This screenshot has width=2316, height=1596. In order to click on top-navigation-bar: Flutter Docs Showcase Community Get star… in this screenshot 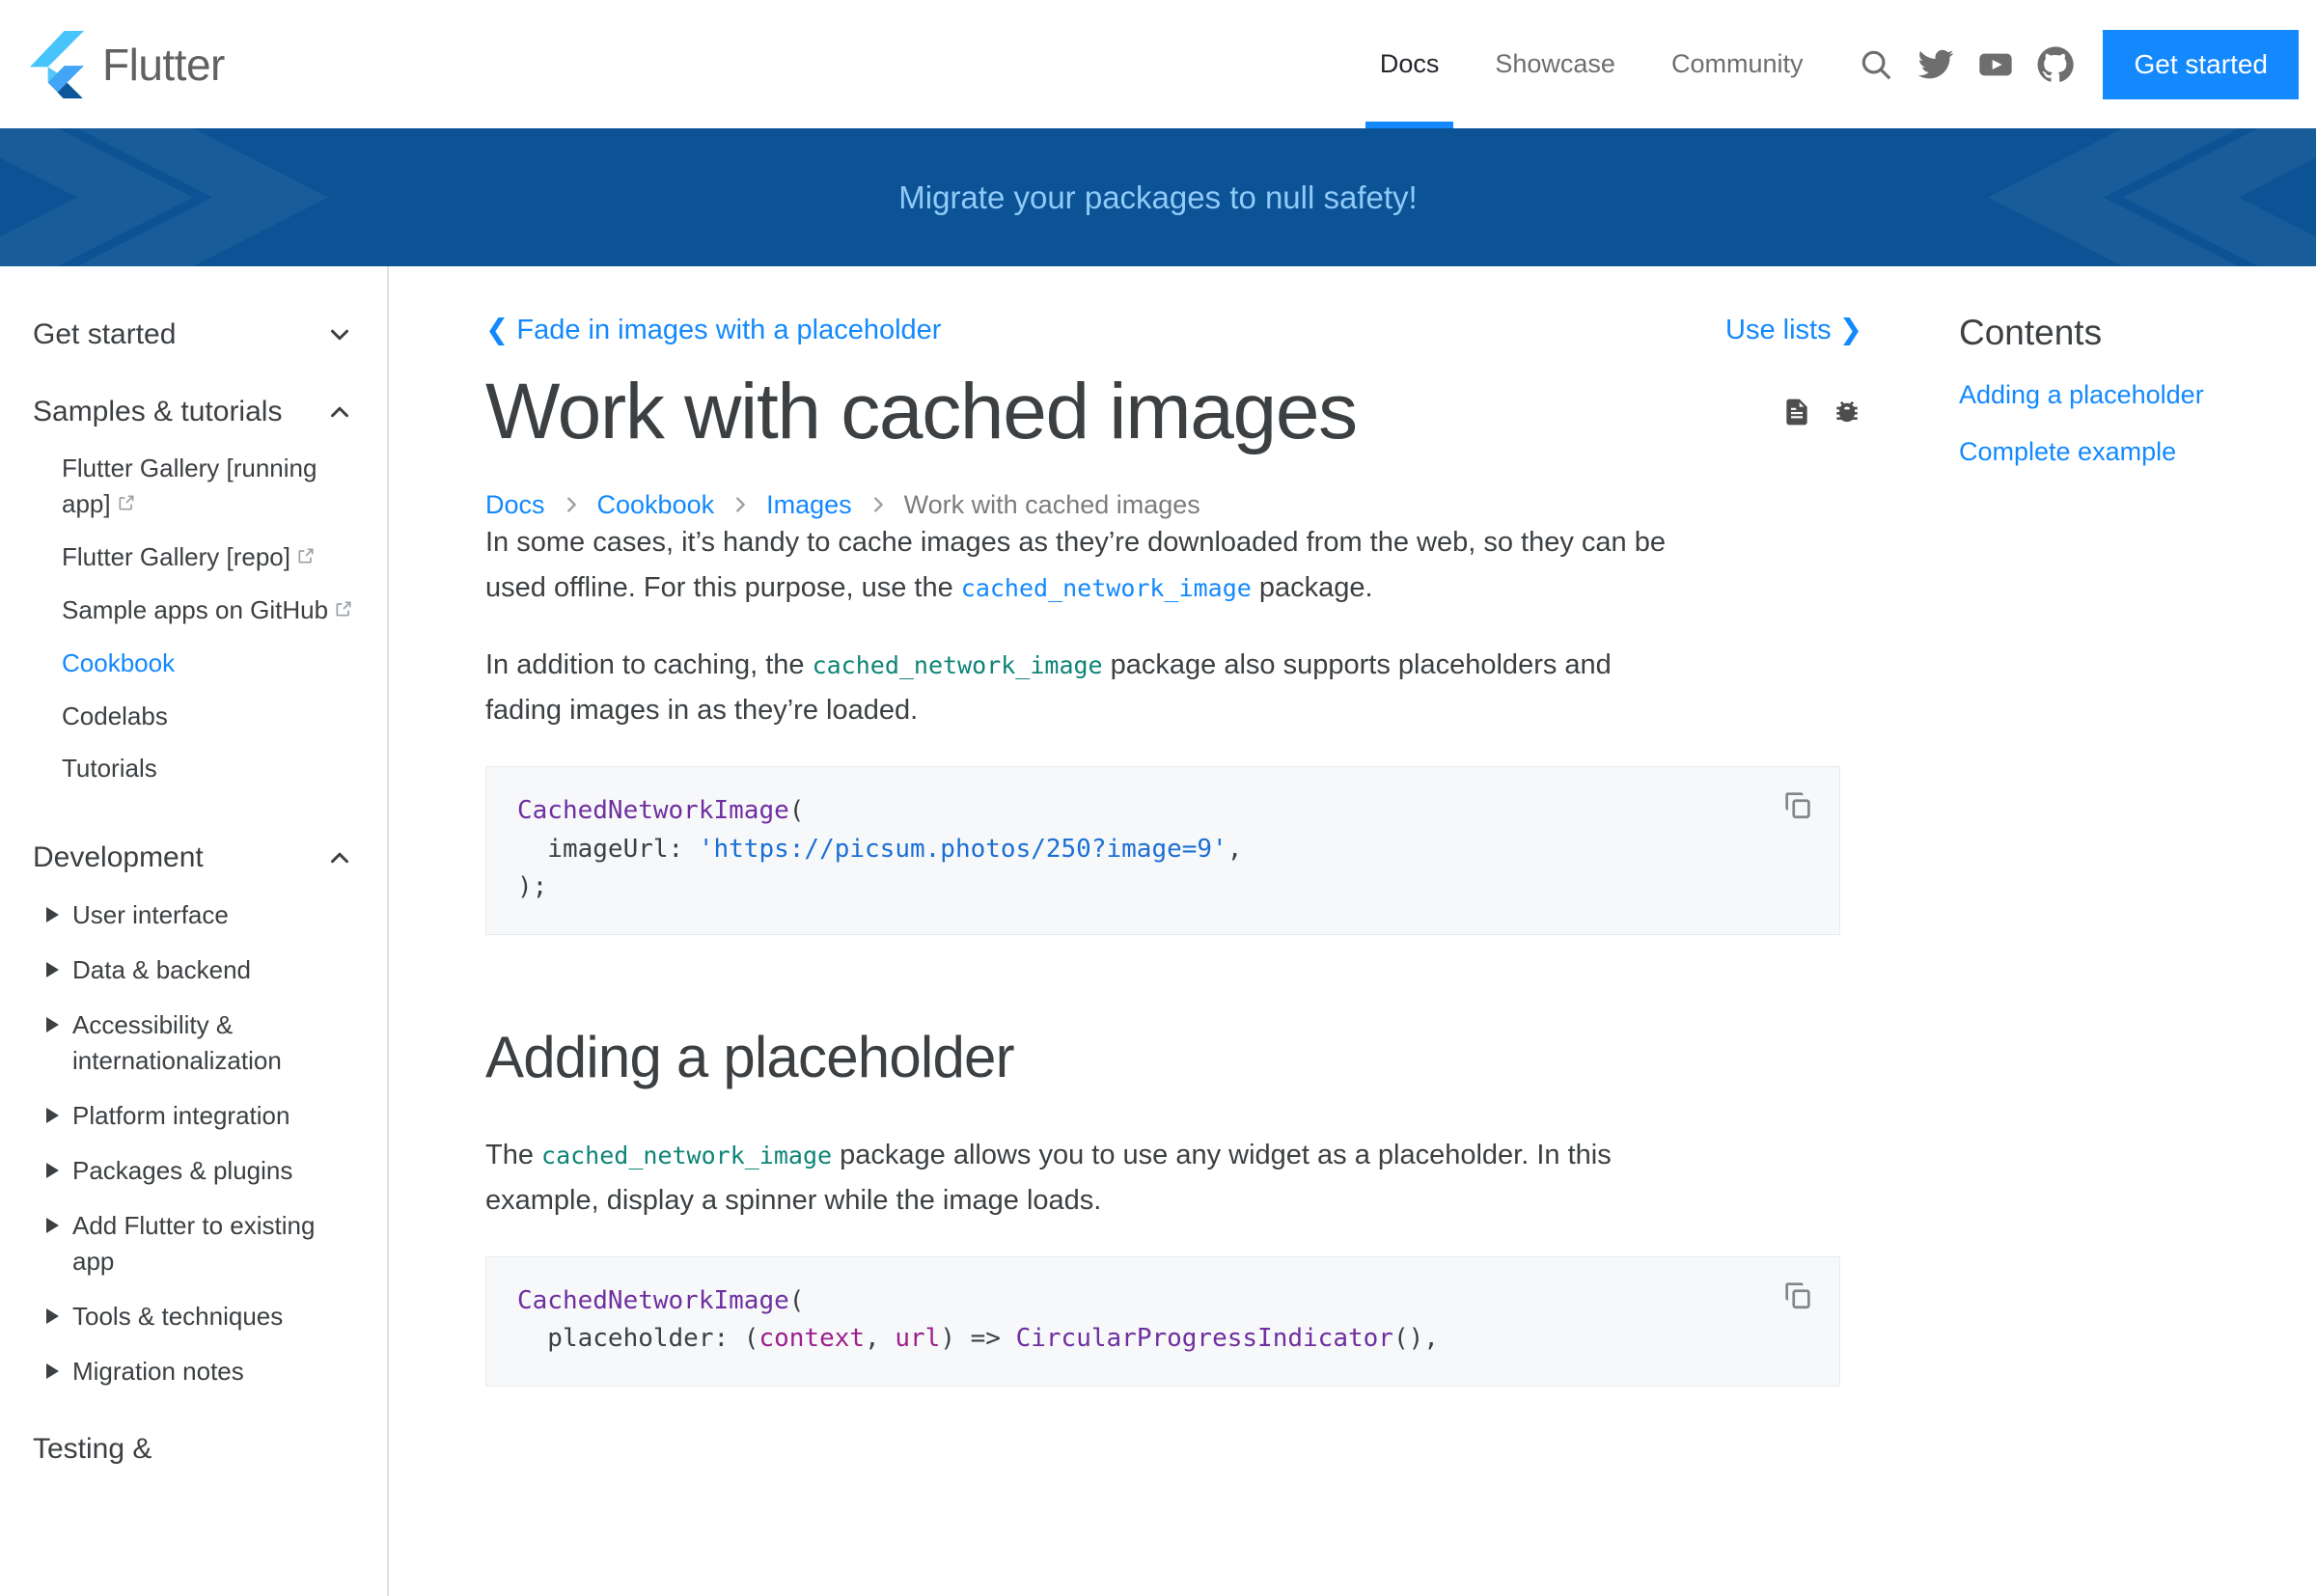, I will do `click(1158, 64)`.